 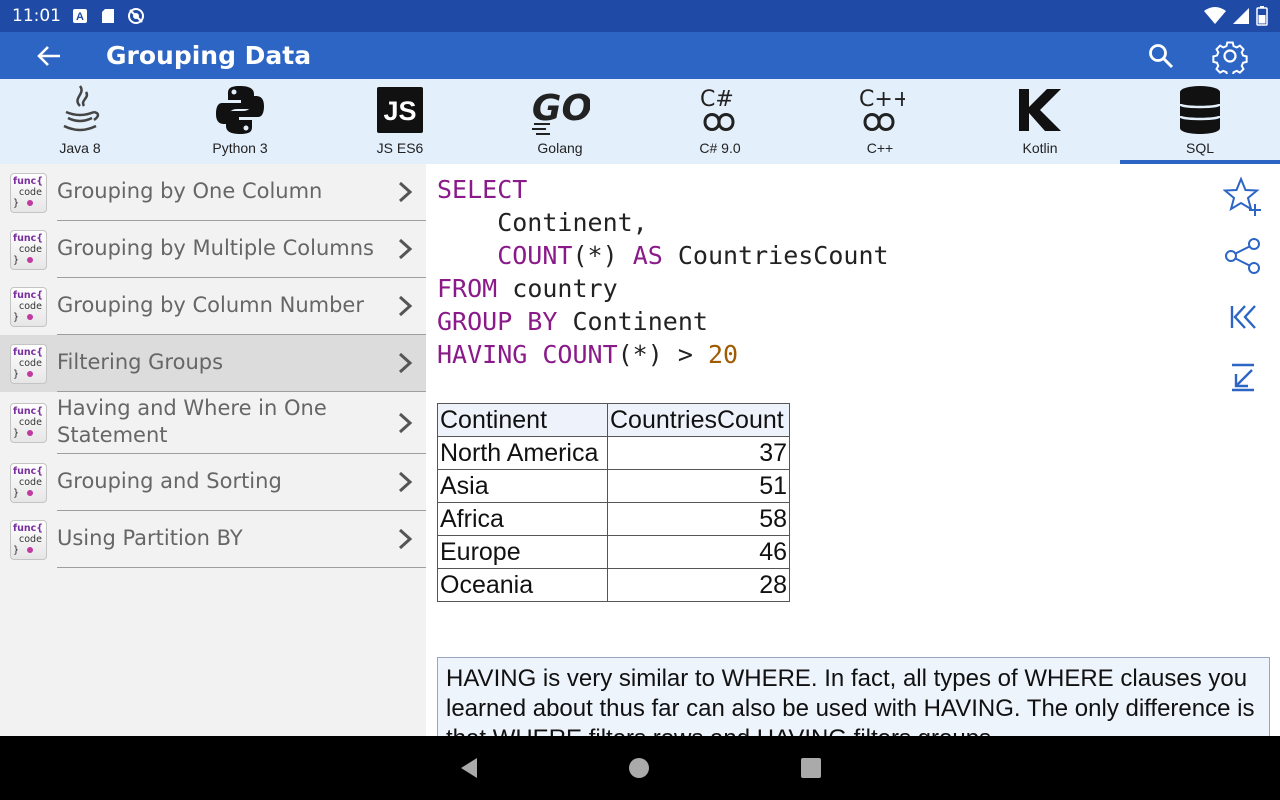 What do you see at coordinates (522, 486) in the screenshot?
I see `table-cell: Asia` at bounding box center [522, 486].